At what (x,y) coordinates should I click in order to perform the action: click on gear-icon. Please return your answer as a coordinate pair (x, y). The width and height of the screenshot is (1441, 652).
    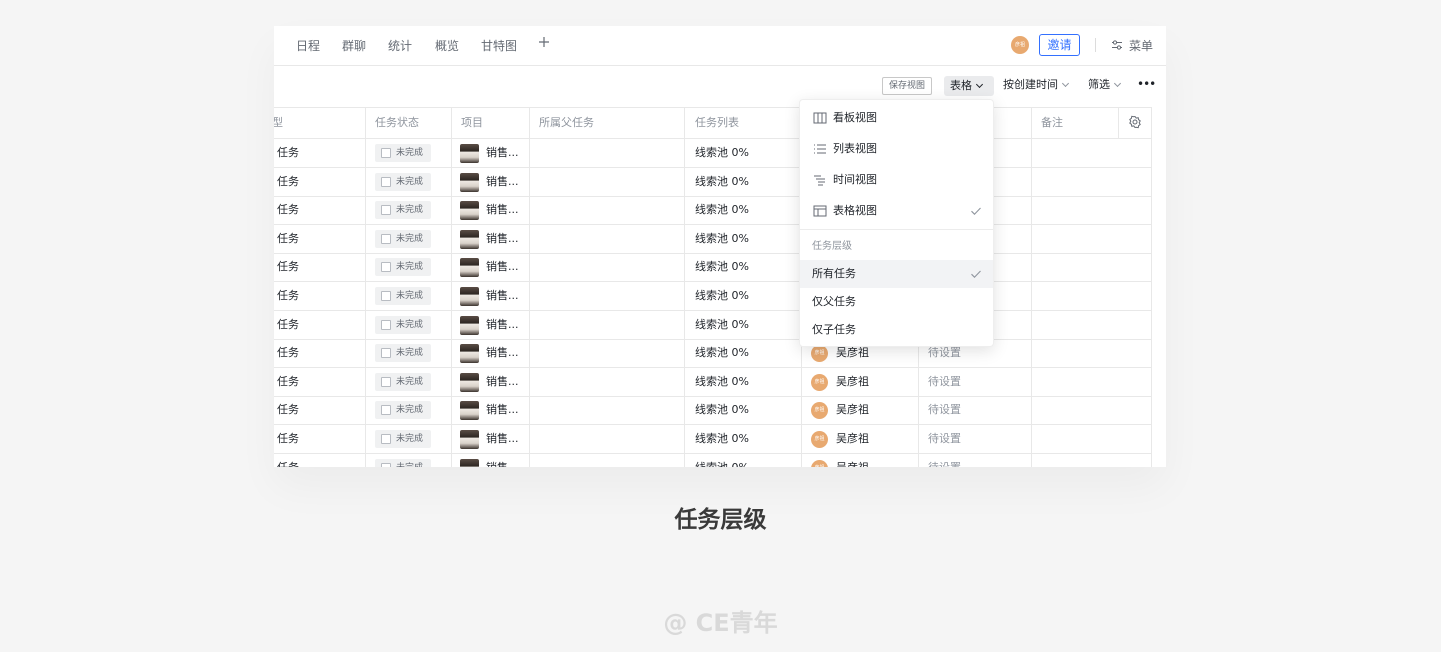
    Looking at the image, I should click on (1135, 122).